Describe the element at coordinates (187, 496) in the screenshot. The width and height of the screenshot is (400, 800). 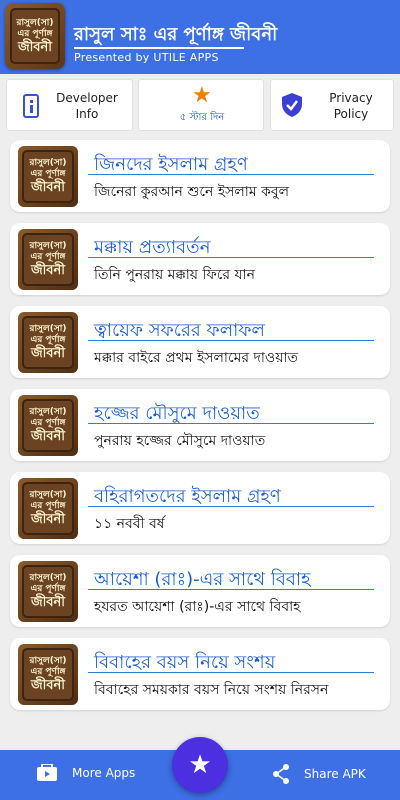
I see `chapter-title: বহিরাগতদের ইসলাম গ্রহণ` at that location.